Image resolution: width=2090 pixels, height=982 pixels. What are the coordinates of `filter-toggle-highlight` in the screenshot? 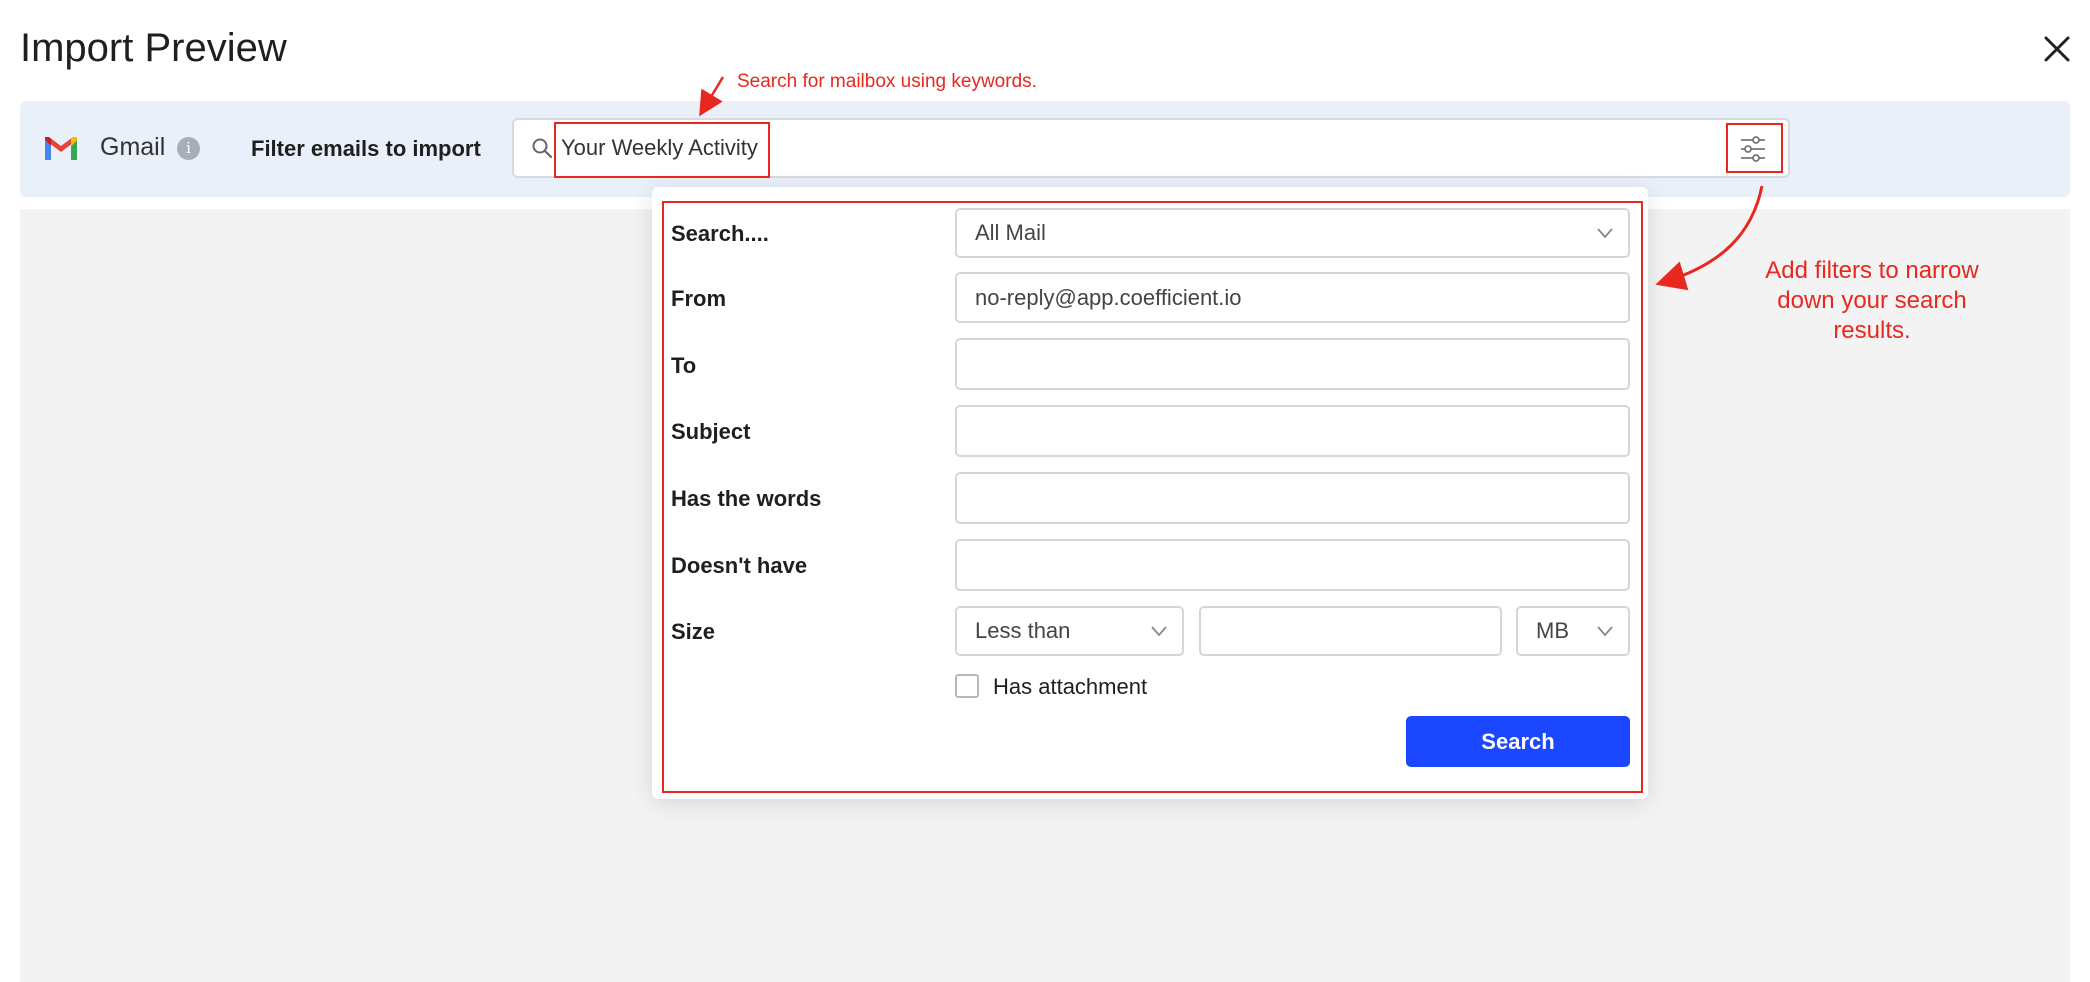 It's located at (1754, 148).